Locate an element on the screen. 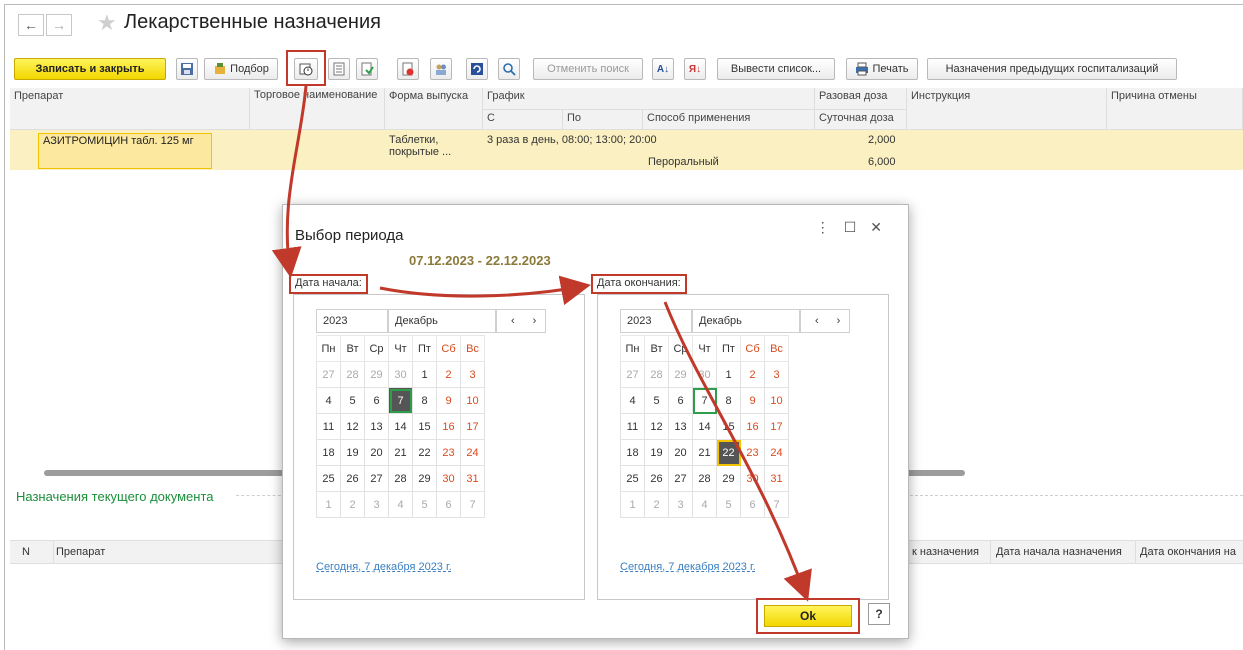 This screenshot has width=1243, height=650. help-button: ? is located at coordinates (879, 614).